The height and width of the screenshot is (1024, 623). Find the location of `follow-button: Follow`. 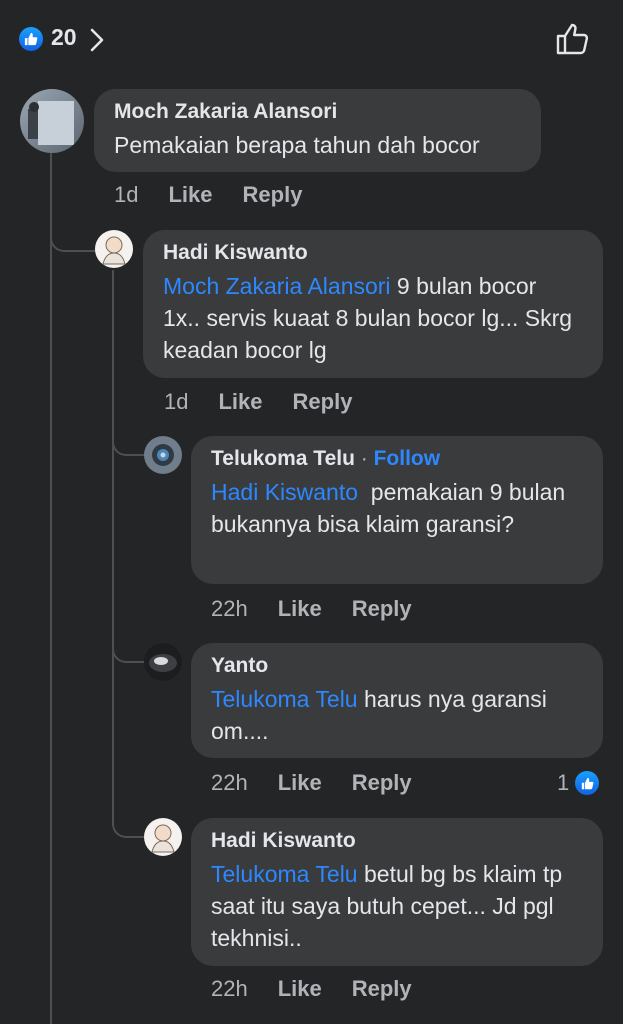

follow-button: Follow is located at coordinates (407, 458).